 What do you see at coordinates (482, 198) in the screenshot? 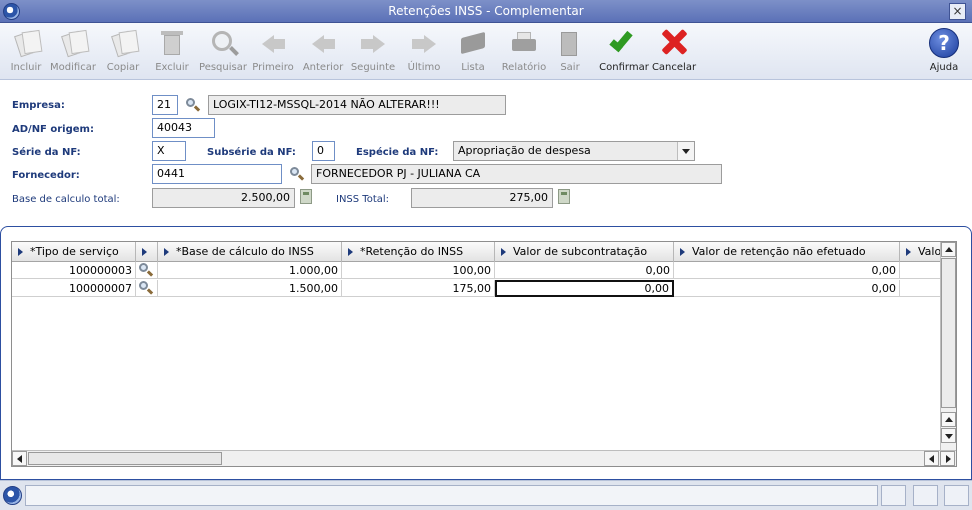
I see `inss-total-field: 275,00` at bounding box center [482, 198].